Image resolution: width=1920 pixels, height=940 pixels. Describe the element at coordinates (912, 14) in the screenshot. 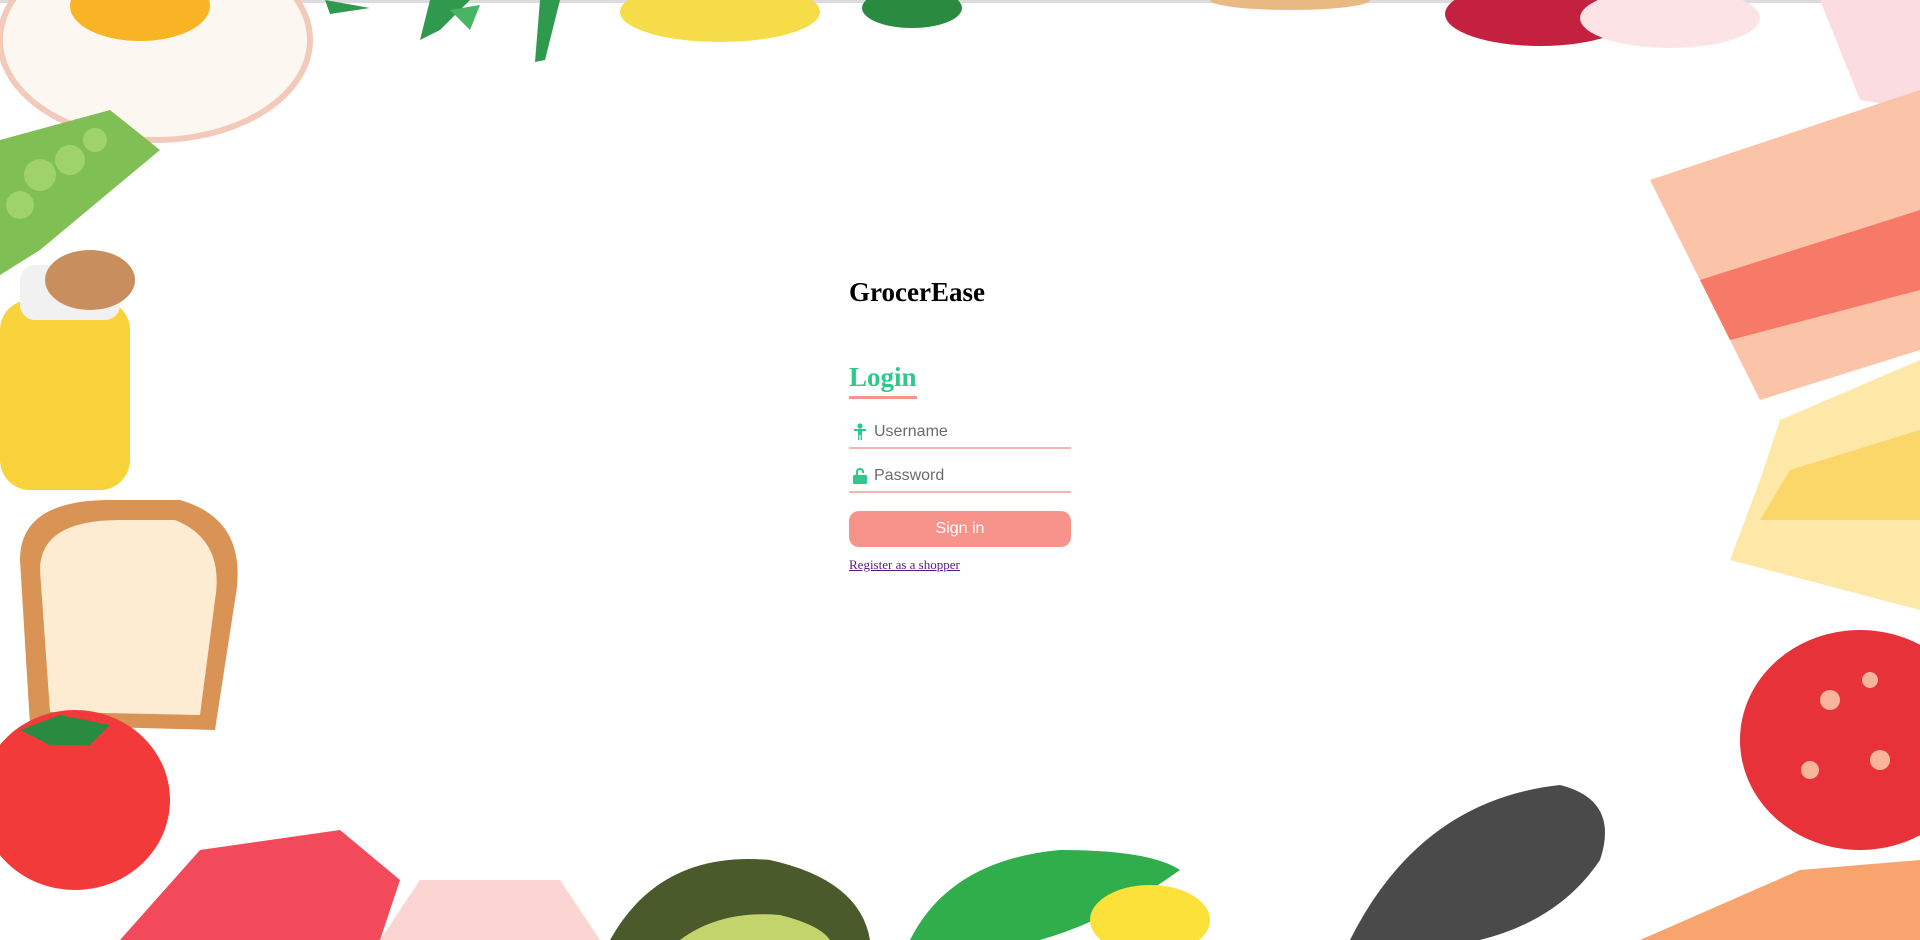

I see `broccoli-illustration` at that location.